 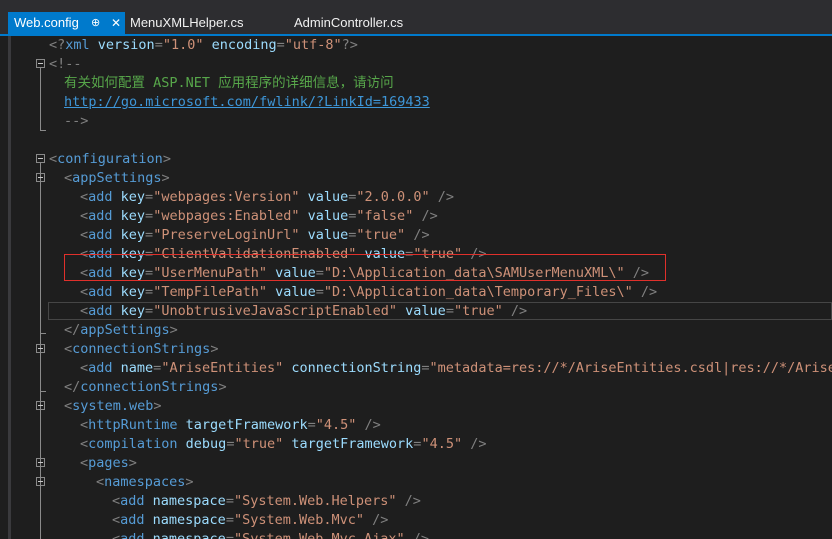 What do you see at coordinates (352, 368) in the screenshot?
I see `code-token: connectionString` at bounding box center [352, 368].